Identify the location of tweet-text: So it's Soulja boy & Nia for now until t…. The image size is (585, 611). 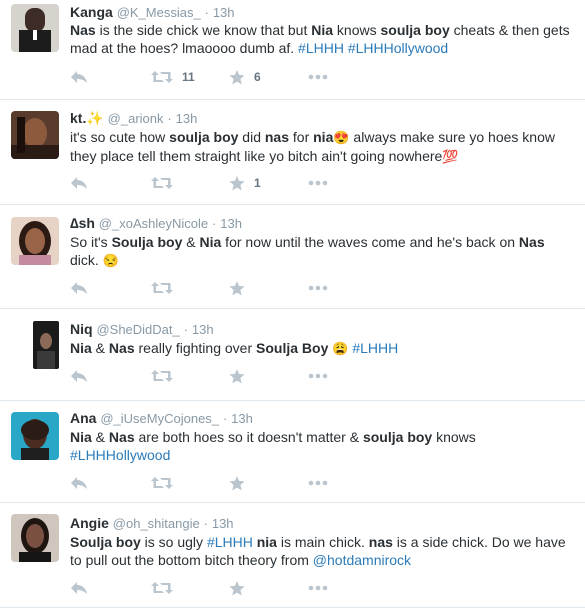
(320, 251).